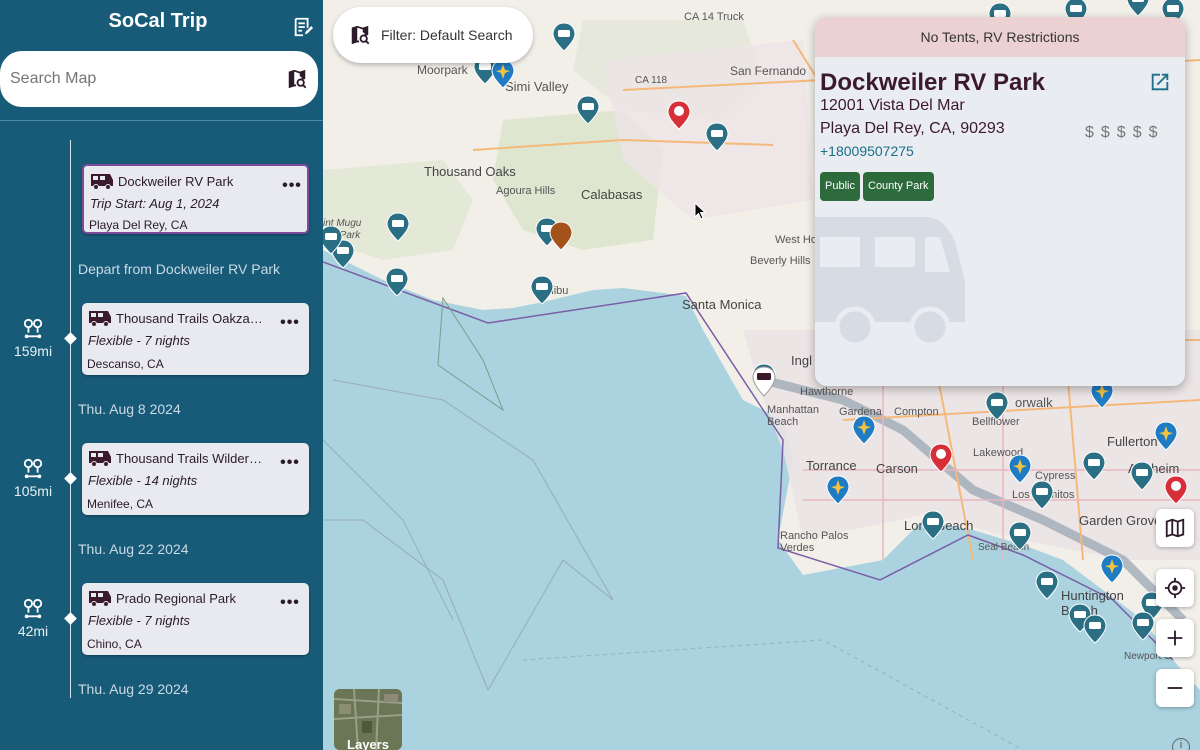 This screenshot has height=750, width=1200. I want to click on minus-icon, so click(1175, 688).